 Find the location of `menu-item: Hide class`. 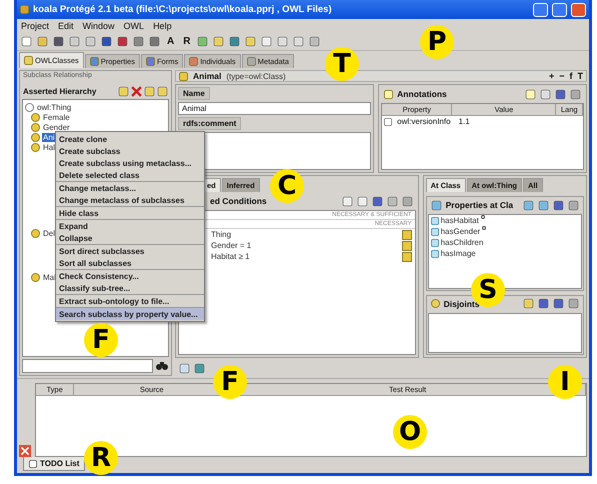

menu-item: Hide class is located at coordinates (130, 213).